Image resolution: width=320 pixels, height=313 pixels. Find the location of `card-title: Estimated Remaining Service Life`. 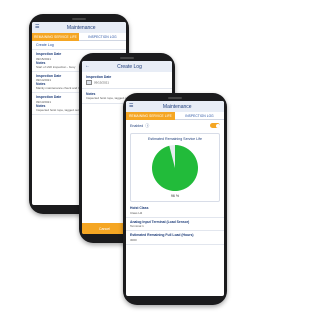

card-title: Estimated Remaining Service Life is located at coordinates (175, 139).